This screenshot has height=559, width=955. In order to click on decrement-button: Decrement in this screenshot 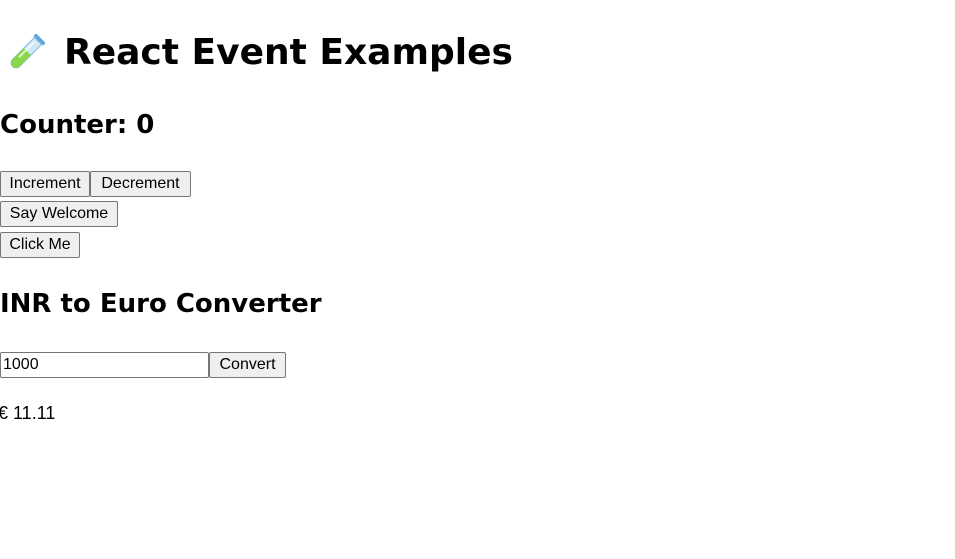, I will do `click(140, 184)`.